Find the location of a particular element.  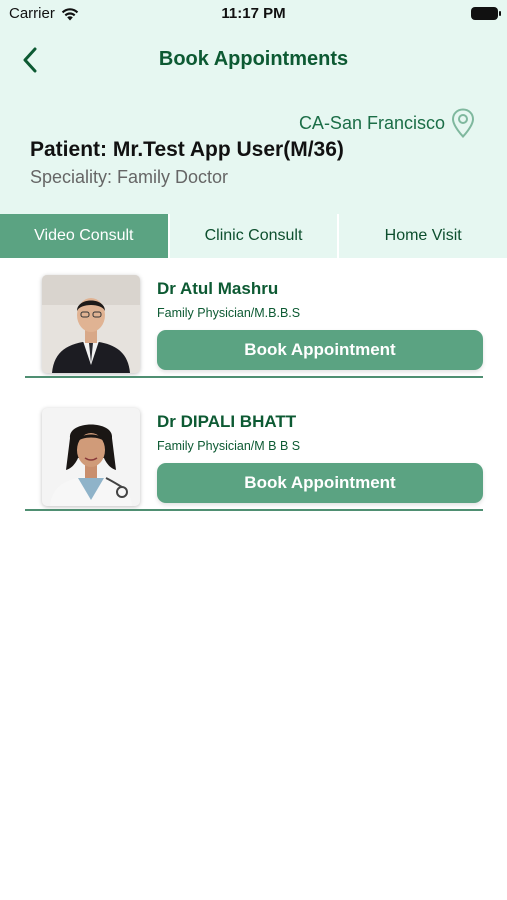

status-time: 11:17 PM is located at coordinates (253, 13).